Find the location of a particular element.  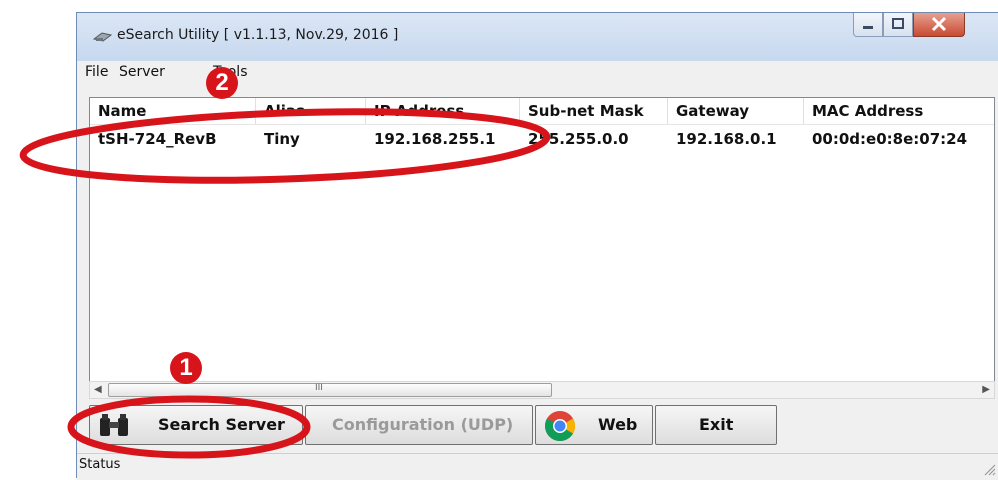

close-icon is located at coordinates (939, 24).